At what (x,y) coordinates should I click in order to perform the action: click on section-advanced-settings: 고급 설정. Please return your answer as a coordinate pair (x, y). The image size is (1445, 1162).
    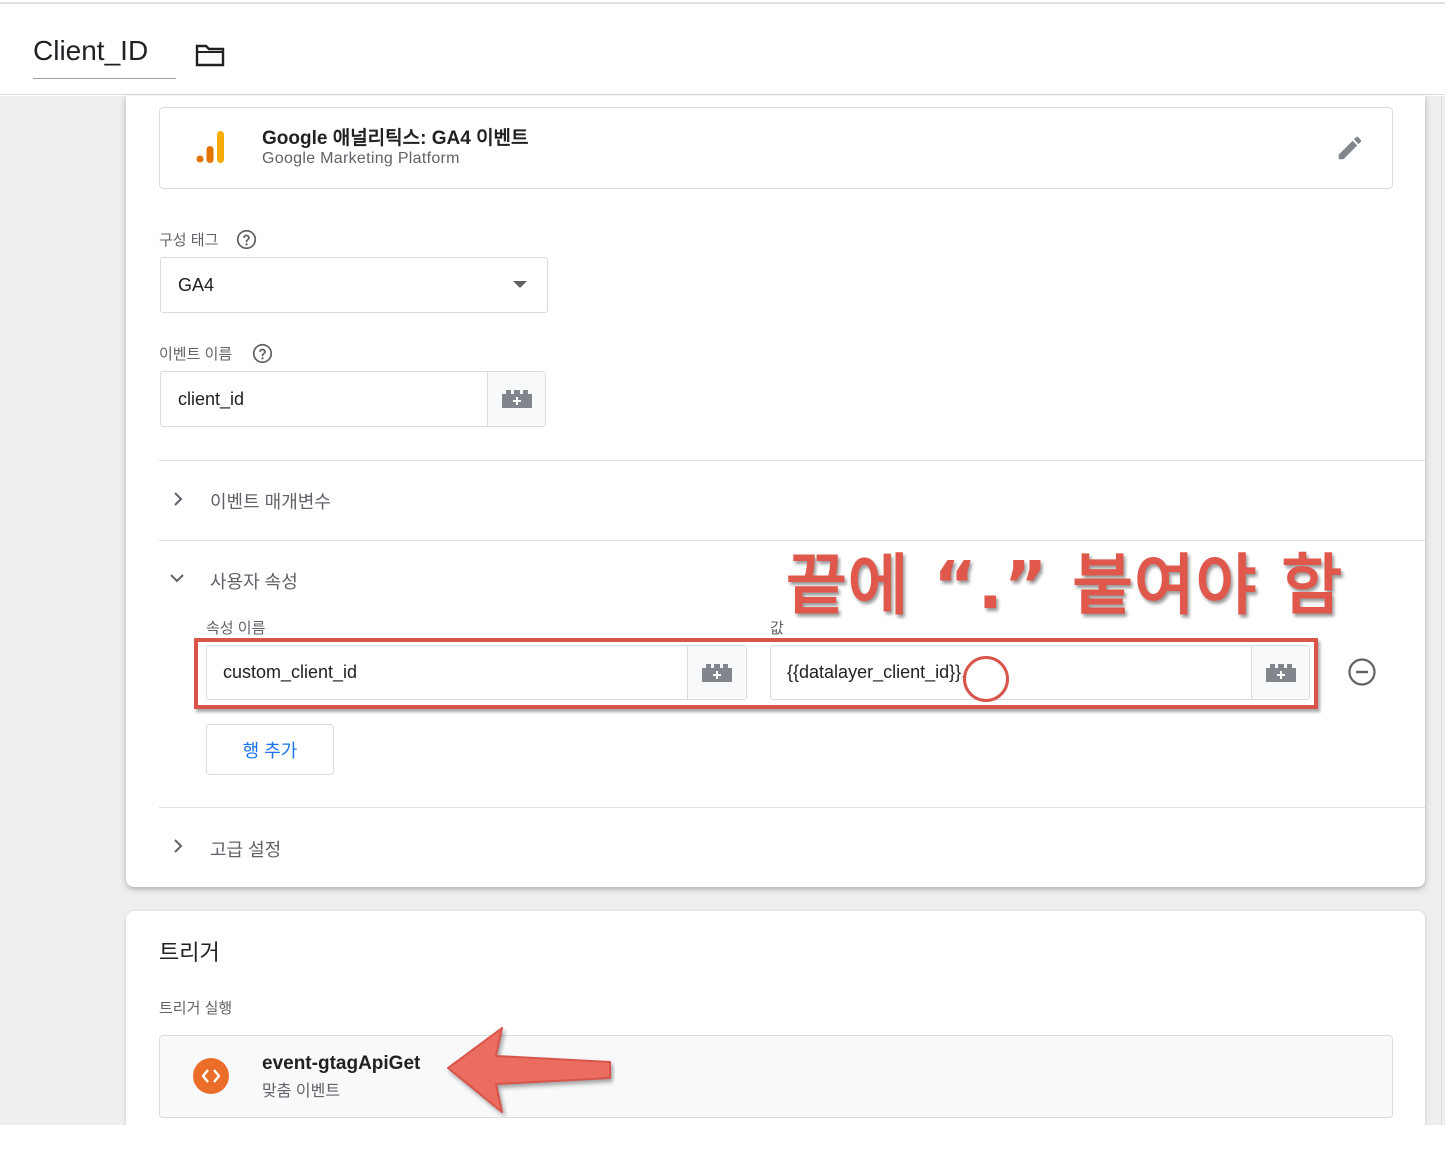
    Looking at the image, I should click on (245, 849).